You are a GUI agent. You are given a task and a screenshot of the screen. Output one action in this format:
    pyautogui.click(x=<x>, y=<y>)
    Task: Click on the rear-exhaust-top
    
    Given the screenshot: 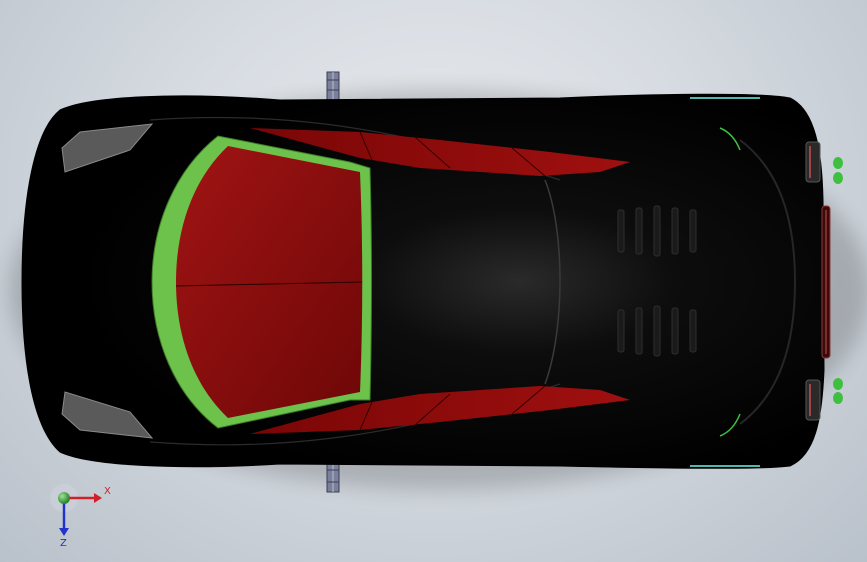 What is the action you would take?
    pyautogui.click(x=824, y=162)
    